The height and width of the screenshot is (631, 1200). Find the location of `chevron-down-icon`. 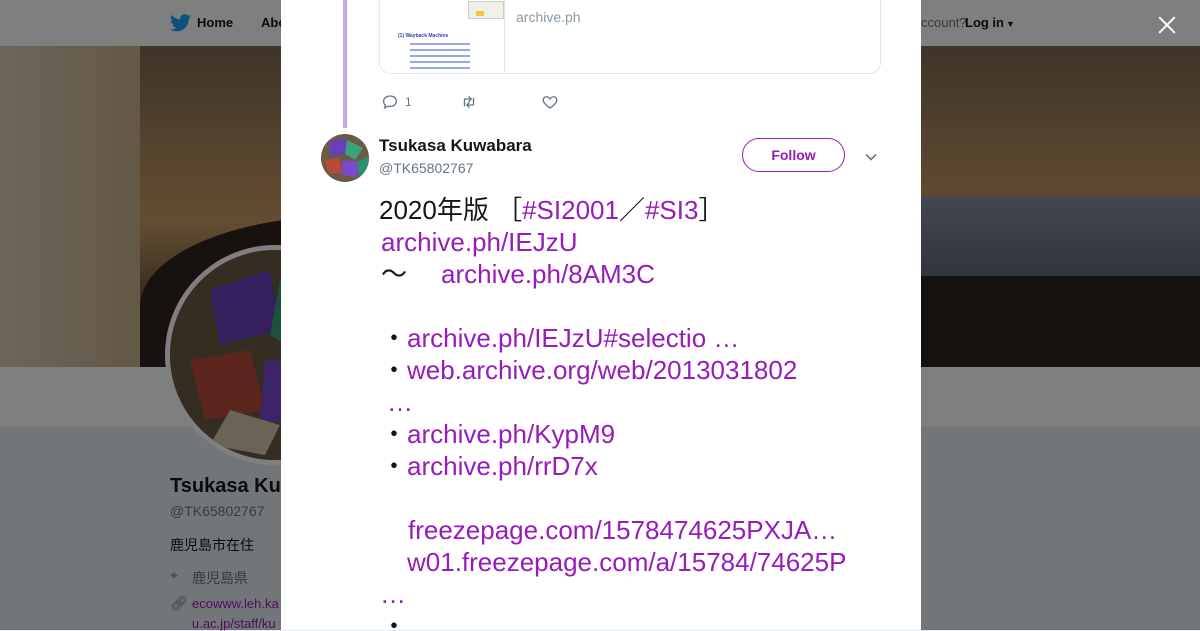

chevron-down-icon is located at coordinates (871, 157).